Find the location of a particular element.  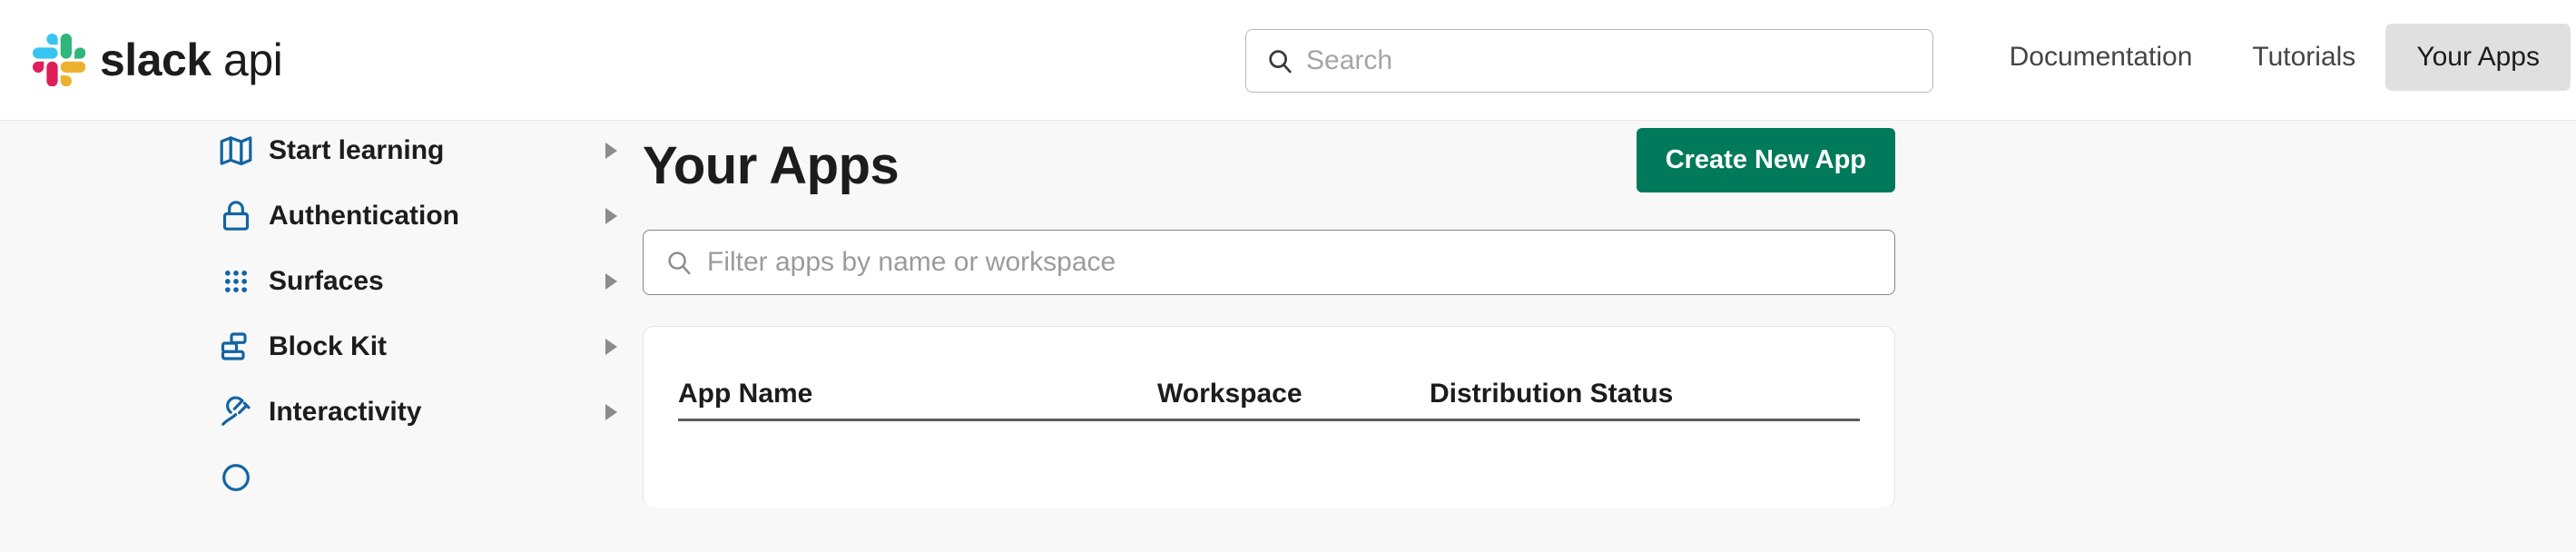

sidebar-item-surfaces: Surfaces is located at coordinates (417, 281).